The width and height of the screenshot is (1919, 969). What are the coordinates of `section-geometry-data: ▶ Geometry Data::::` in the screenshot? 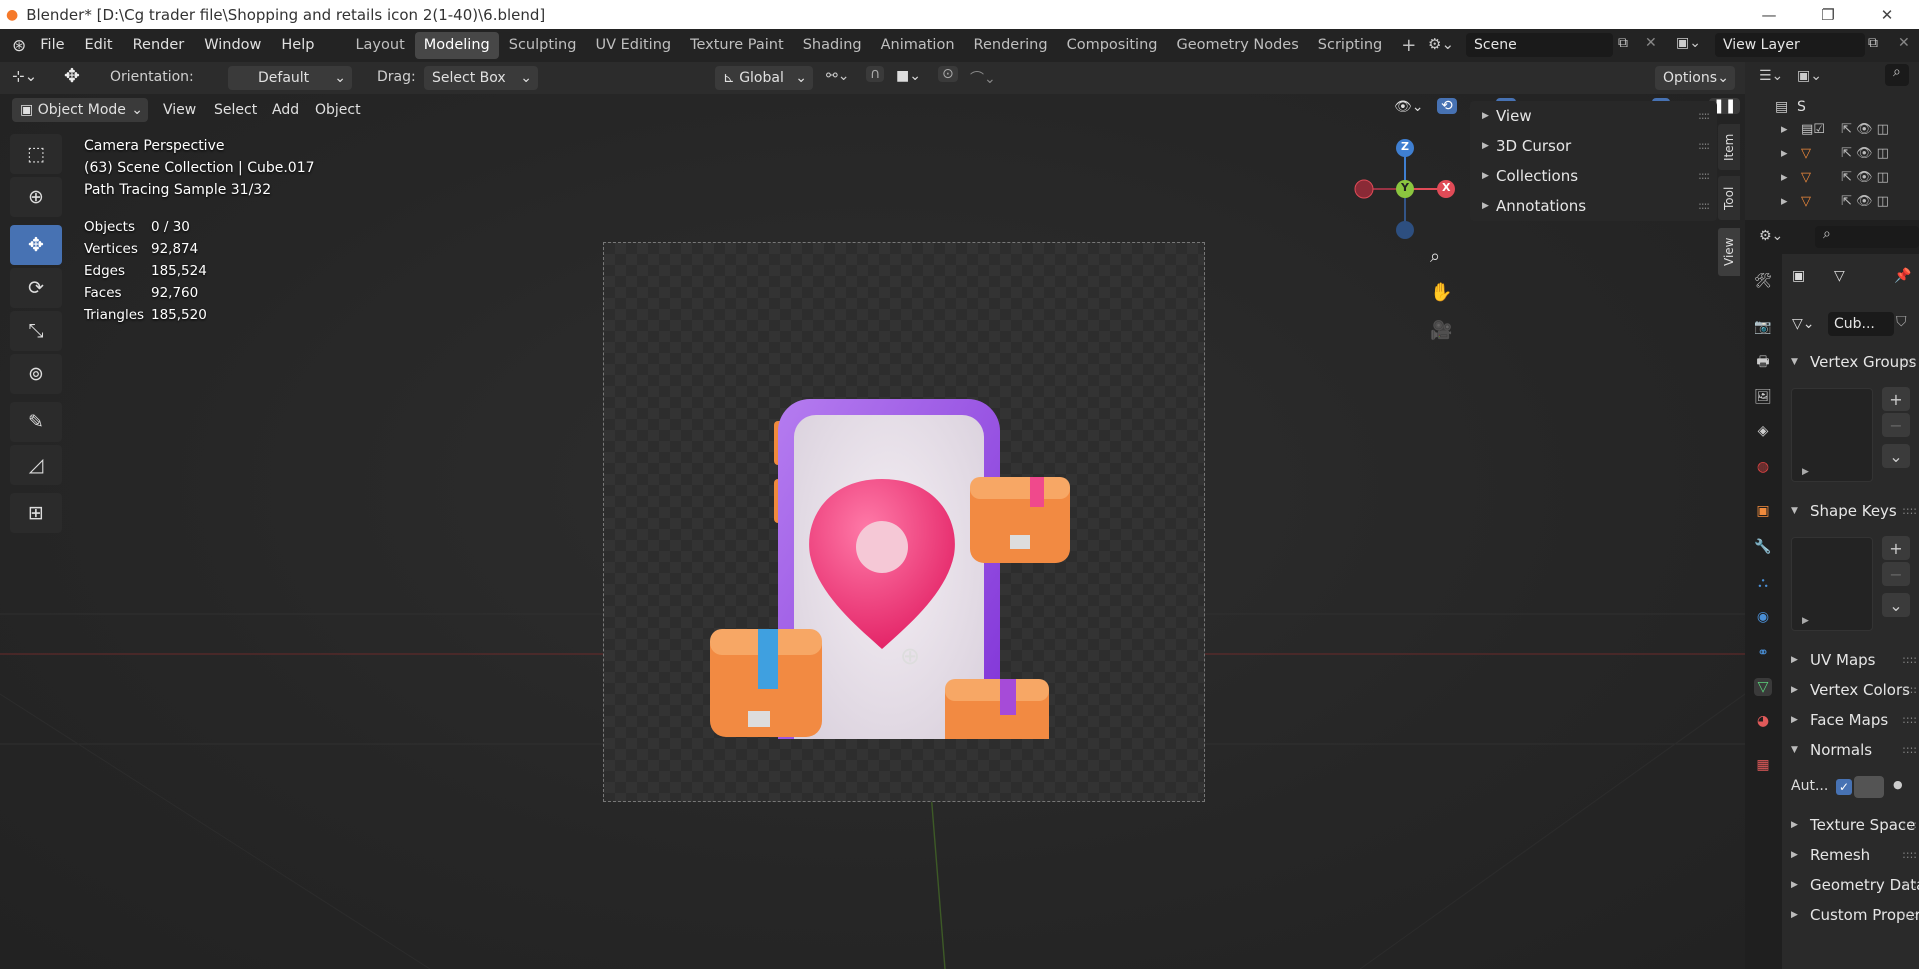 It's located at (1850, 885).